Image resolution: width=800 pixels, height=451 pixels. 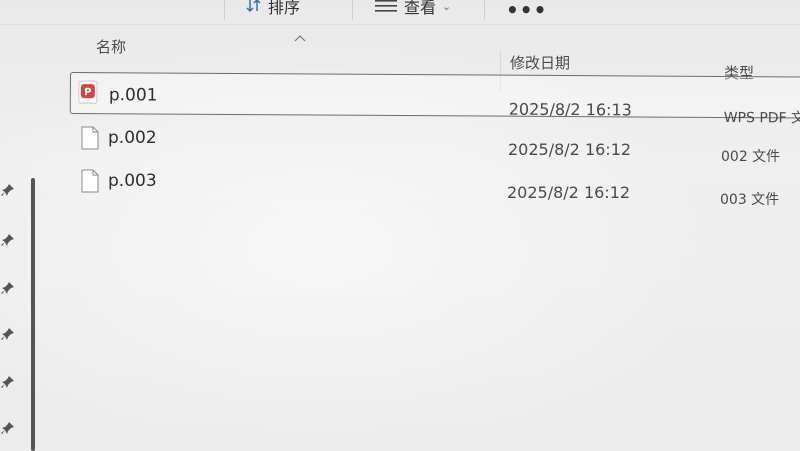 What do you see at coordinates (254, 6) in the screenshot?
I see `sort-icon` at bounding box center [254, 6].